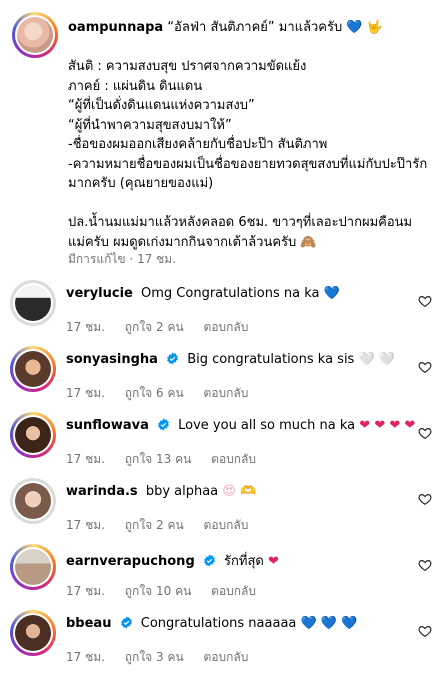 Image resolution: width=446 pixels, height=673 pixels. What do you see at coordinates (218, 623) in the screenshot?
I see `comment-text: Congratulations naaaaa` at bounding box center [218, 623].